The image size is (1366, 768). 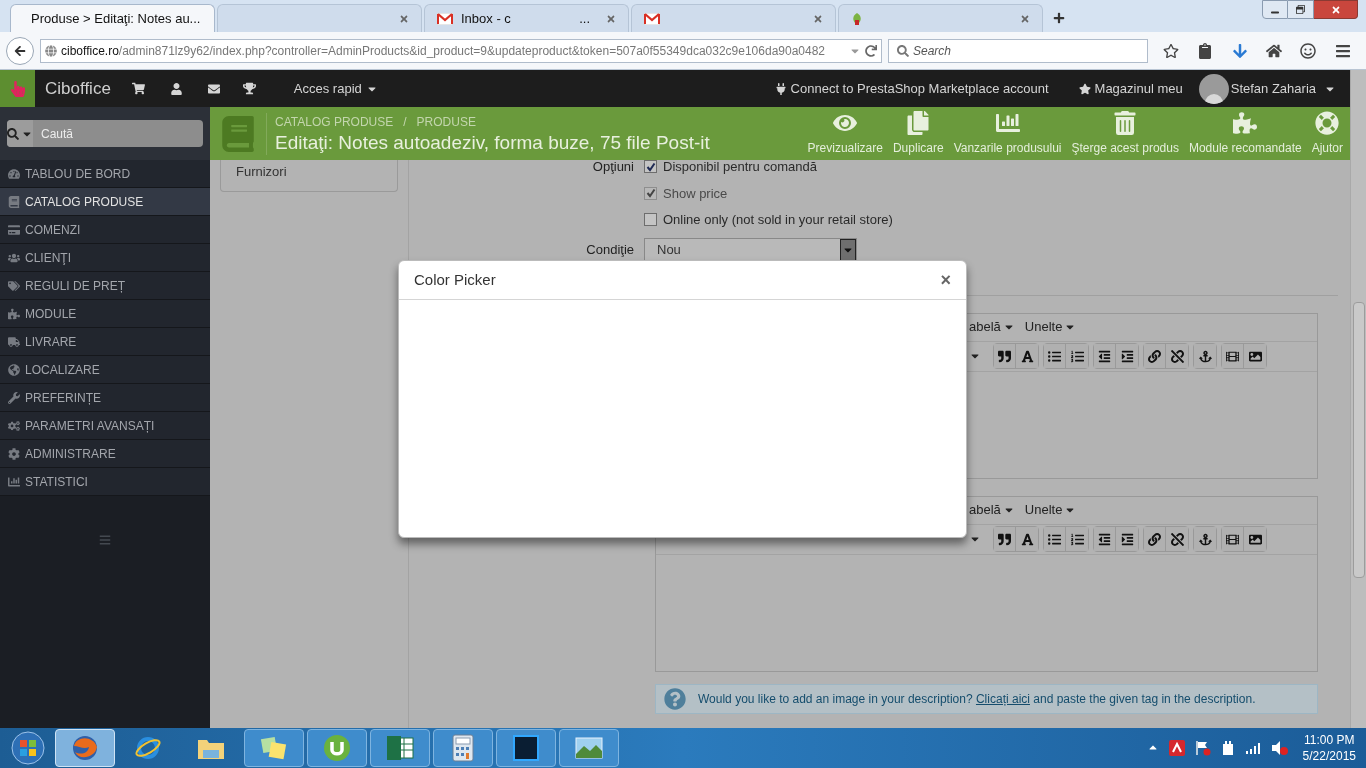 I want to click on scrollbar, so click(x=1358, y=399).